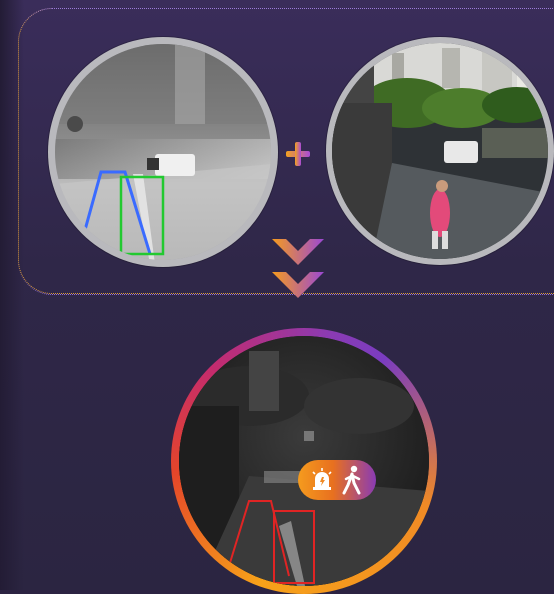 The width and height of the screenshot is (554, 594). I want to click on thermal-image, so click(163, 152).